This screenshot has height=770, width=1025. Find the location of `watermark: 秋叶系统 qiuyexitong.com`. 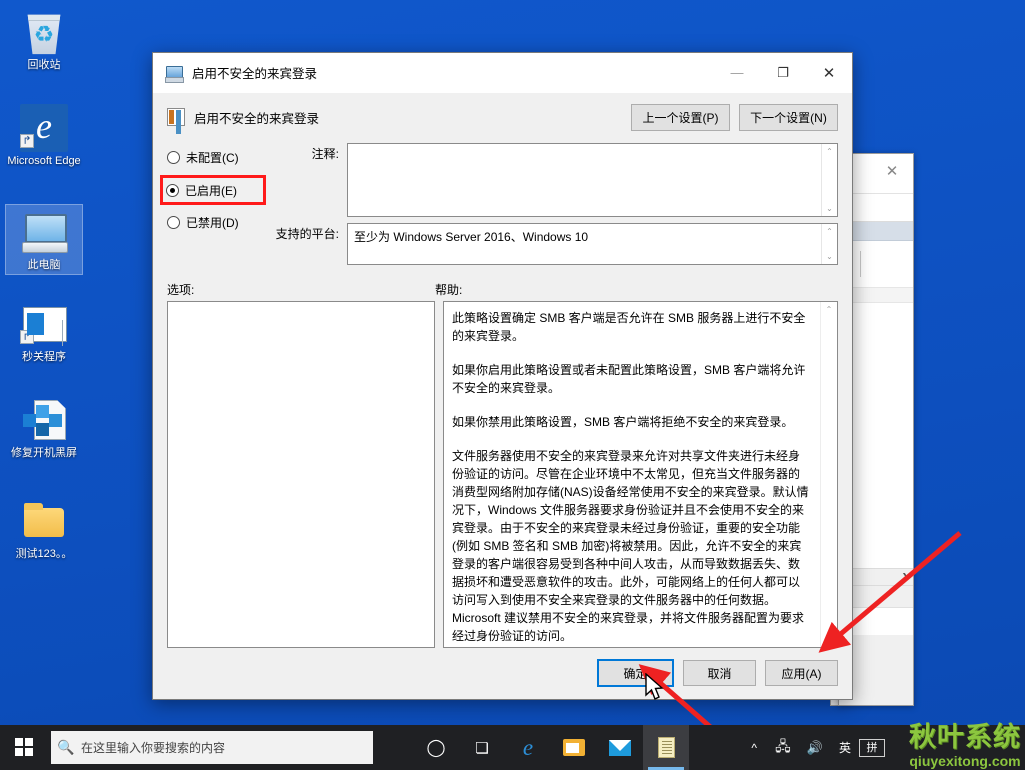

watermark: 秋叶系统 qiuyexitong.com is located at coordinates (965, 746).